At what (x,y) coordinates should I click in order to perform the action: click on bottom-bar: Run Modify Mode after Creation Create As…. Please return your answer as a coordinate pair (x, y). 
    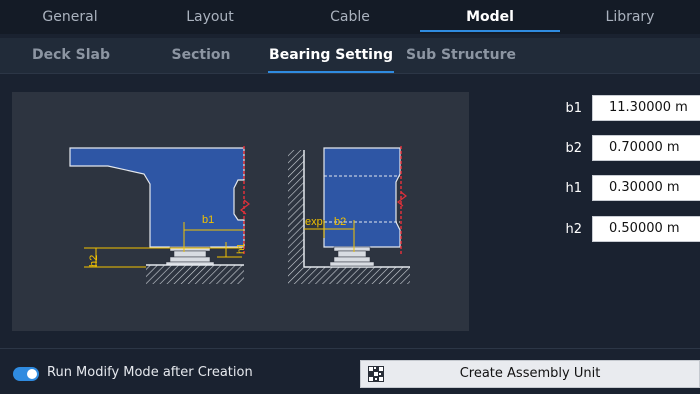
    Looking at the image, I should click on (350, 371).